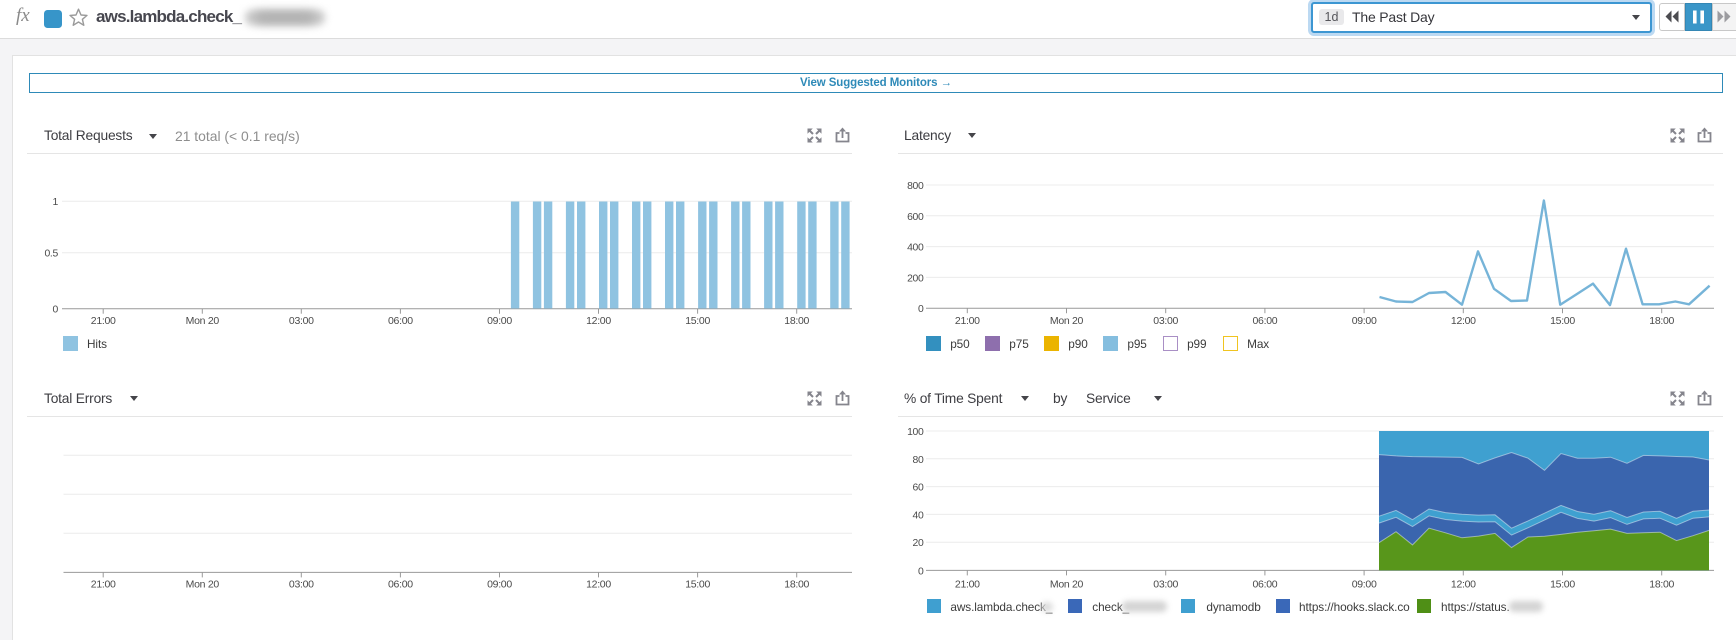  I want to click on svg-text: 800, so click(915, 186).